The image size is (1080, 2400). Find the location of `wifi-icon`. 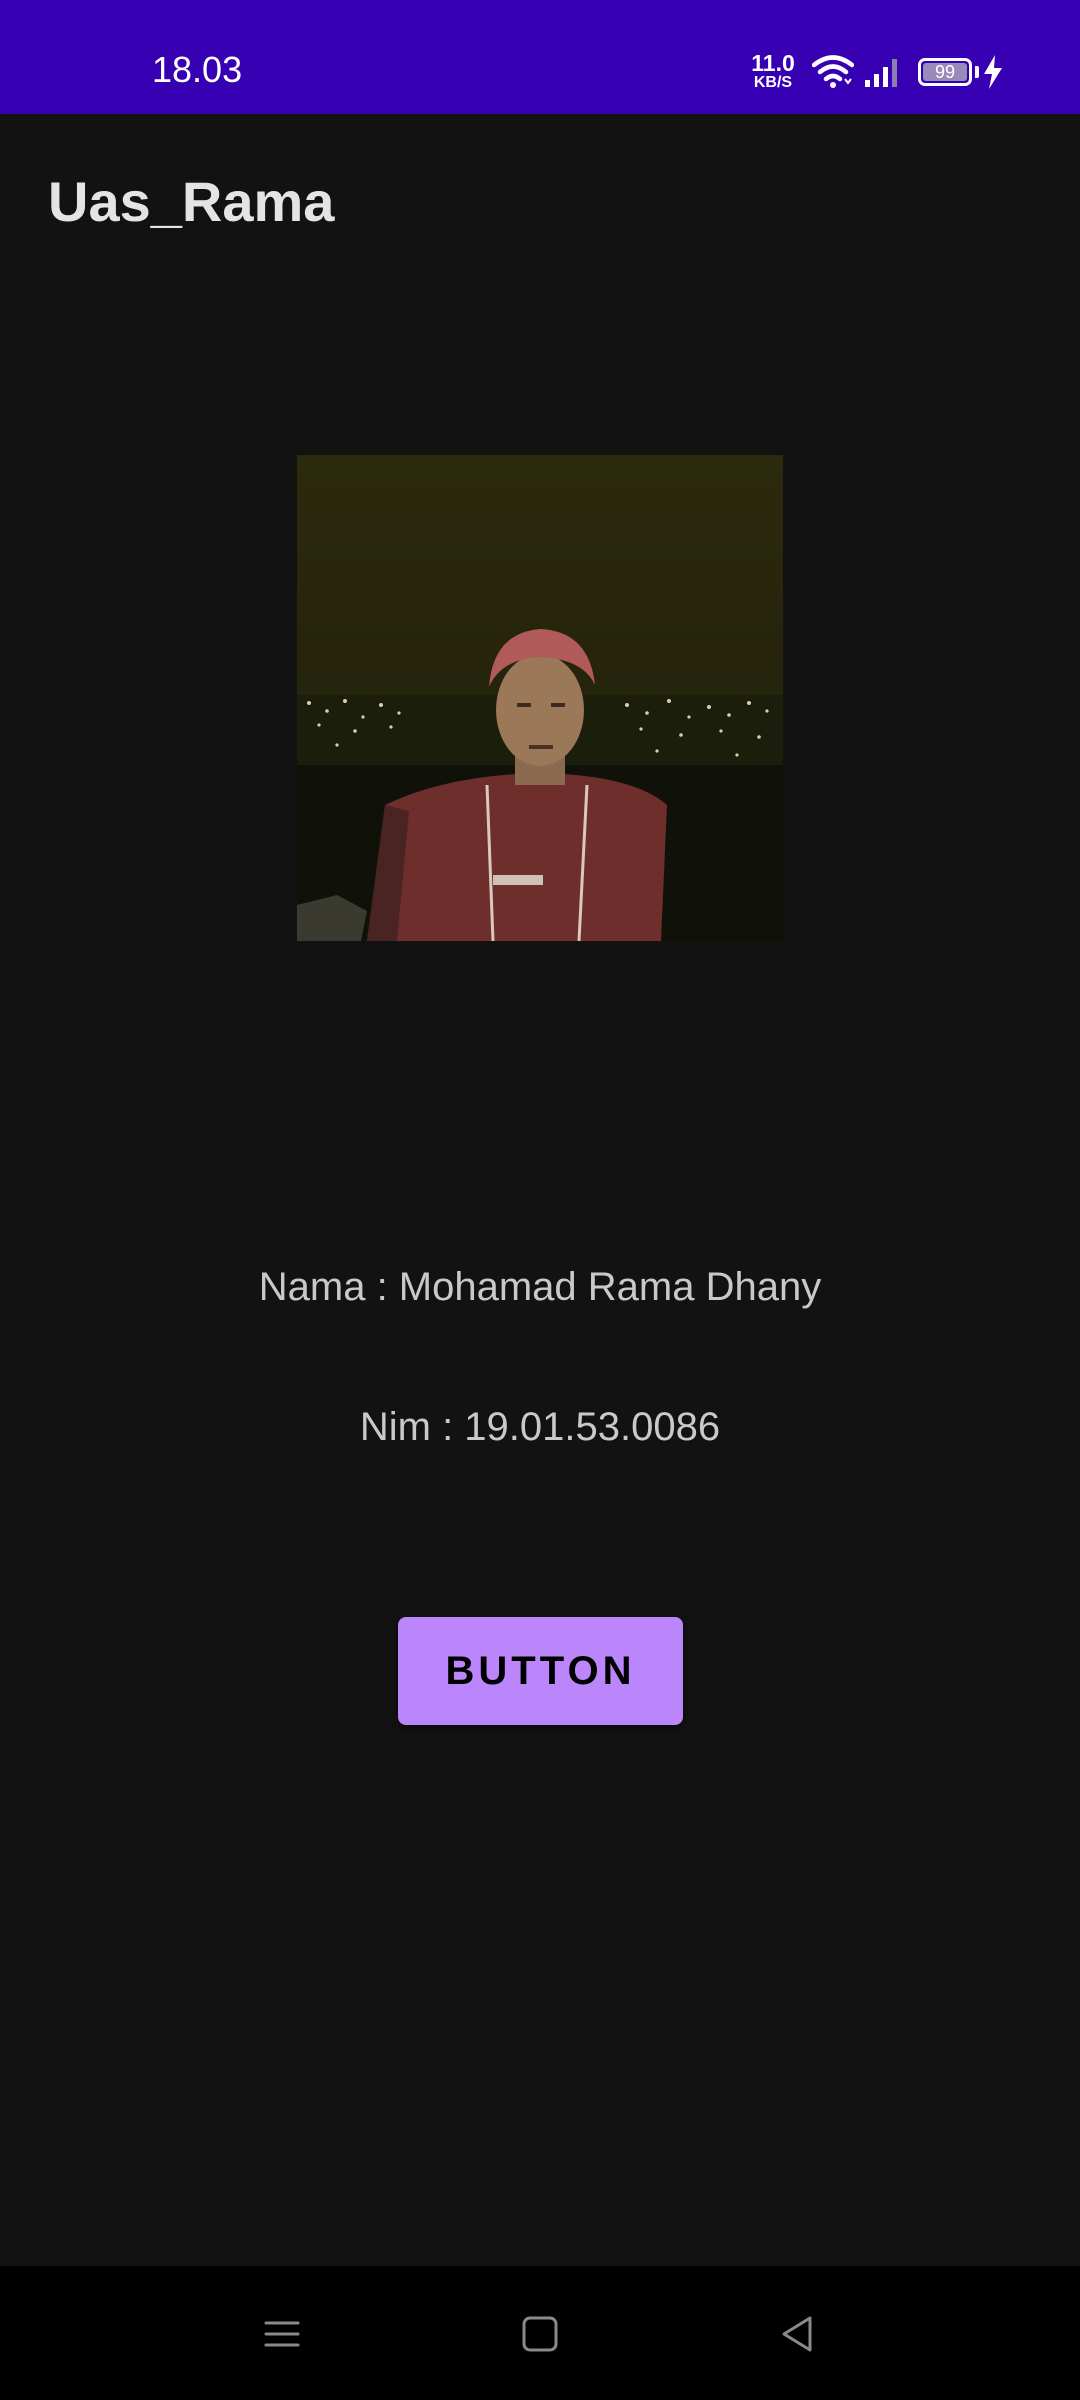

wifi-icon is located at coordinates (833, 71).